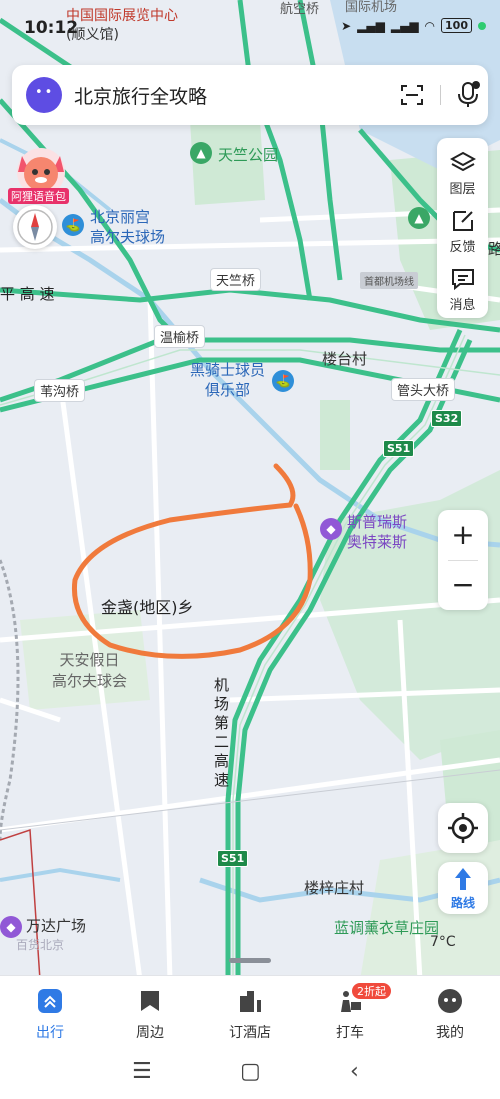 The width and height of the screenshot is (500, 1099). I want to click on nav-hotel-label: 订酒店, so click(250, 1033).